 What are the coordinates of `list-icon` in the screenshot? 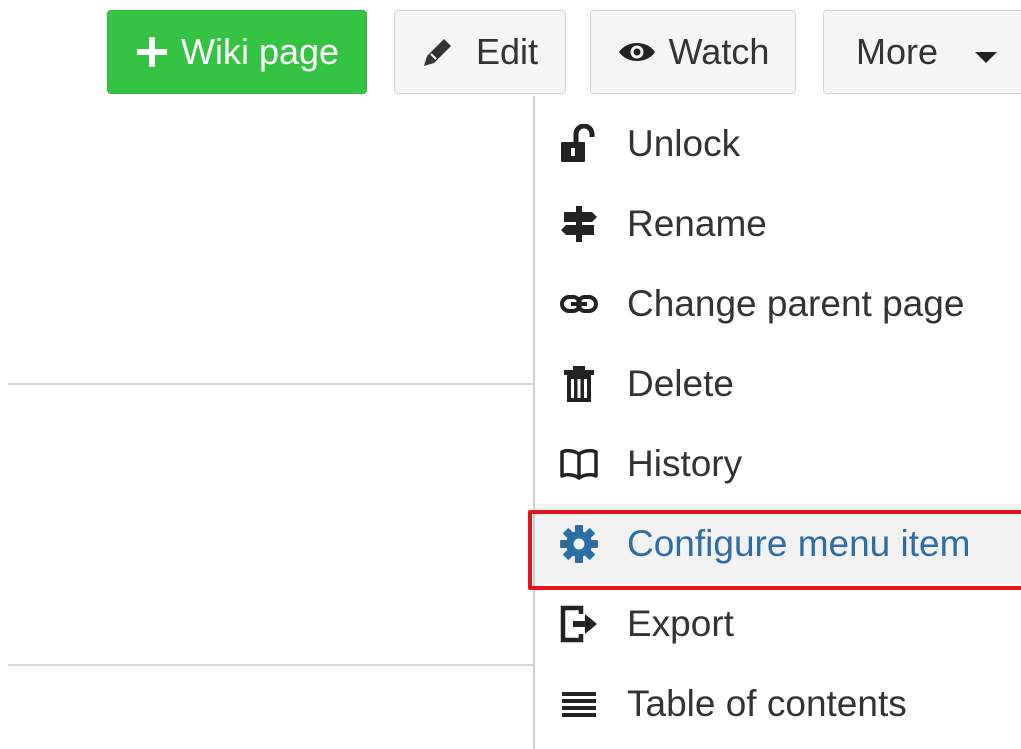 It's located at (579, 704).